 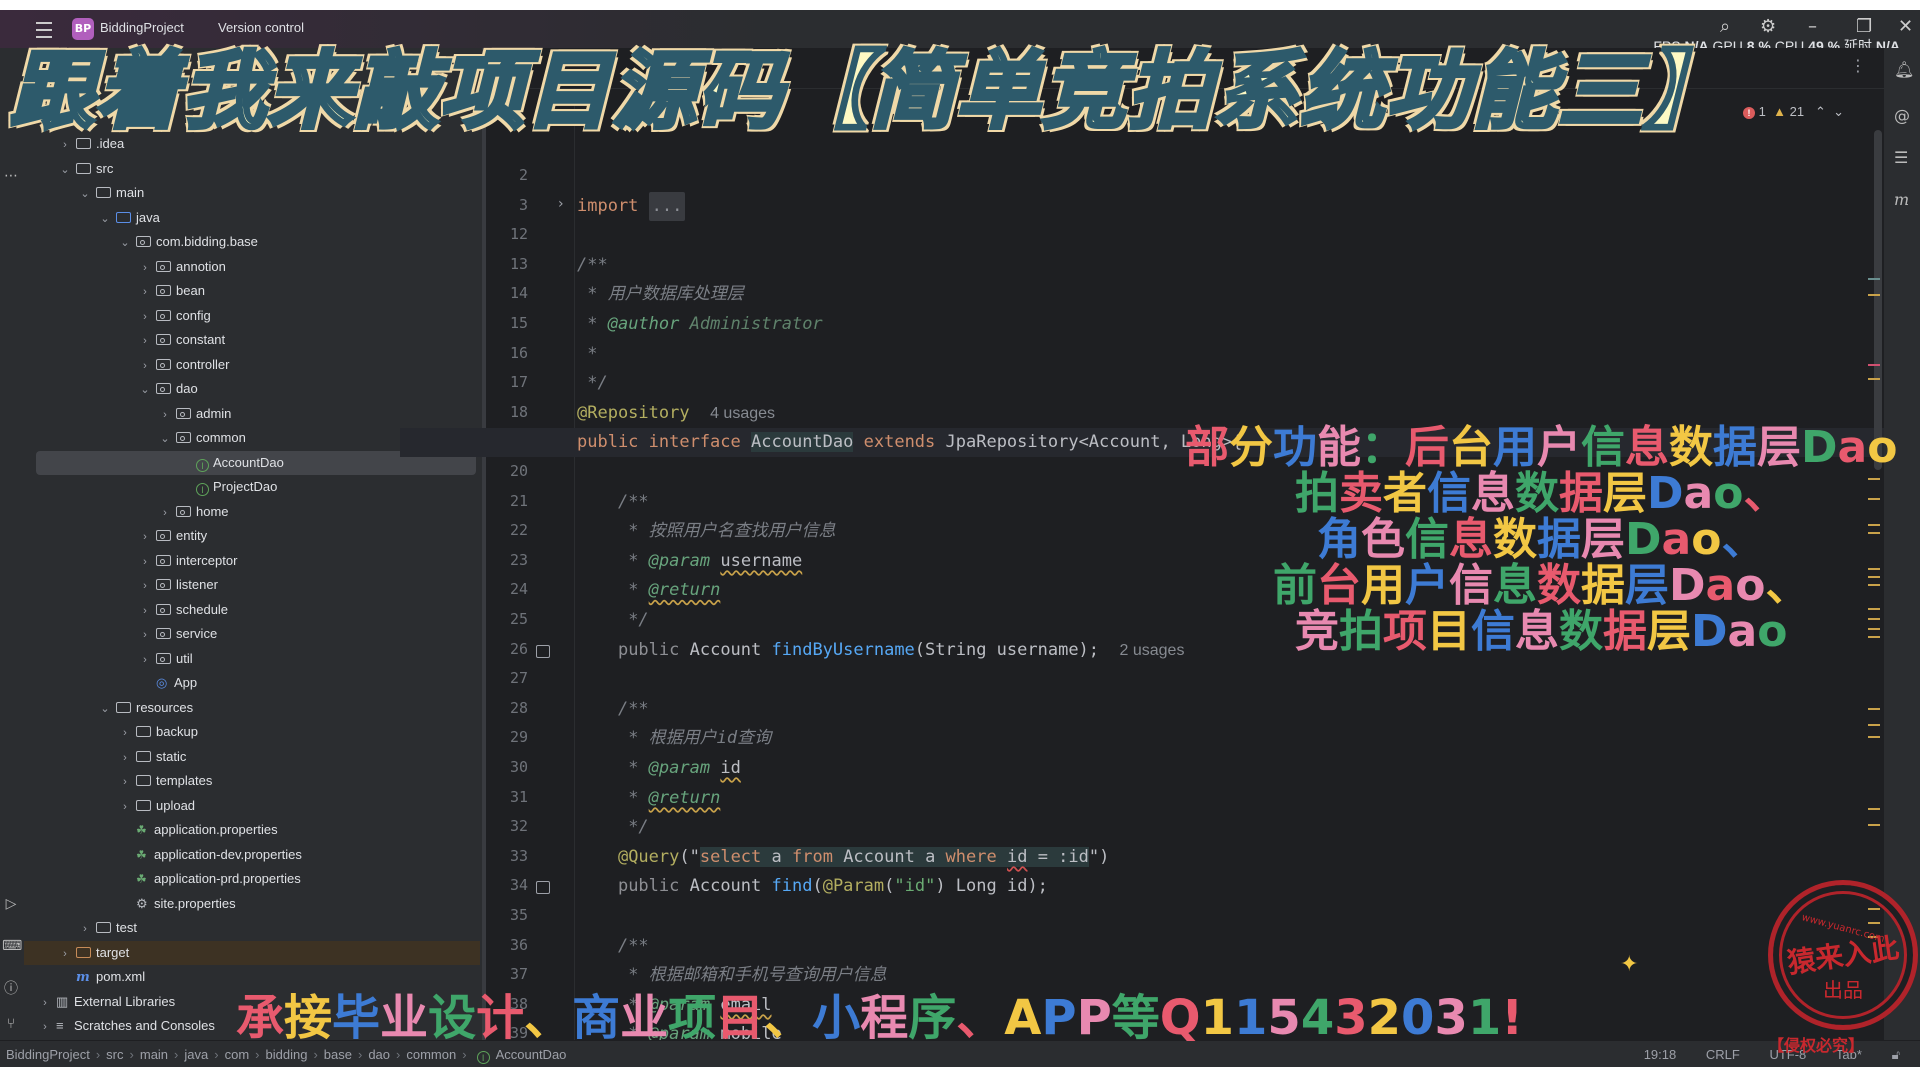 What do you see at coordinates (338, 1054) in the screenshot?
I see `breadcrumb-item: base` at bounding box center [338, 1054].